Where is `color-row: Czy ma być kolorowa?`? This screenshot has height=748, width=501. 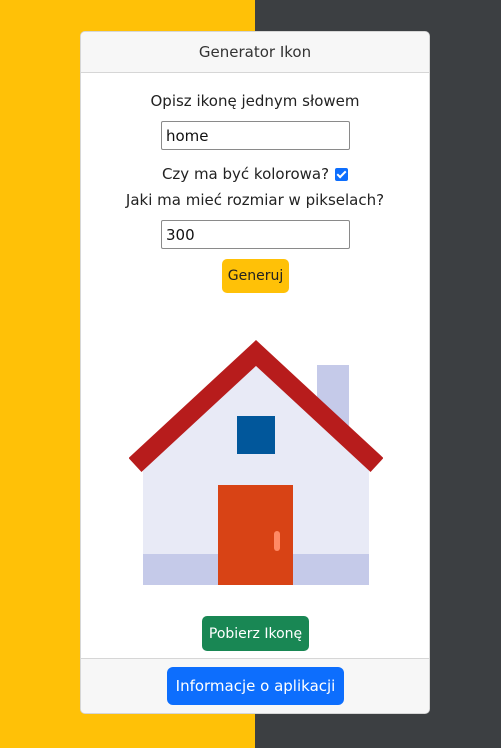
color-row: Czy ma być kolorowa? is located at coordinates (255, 174).